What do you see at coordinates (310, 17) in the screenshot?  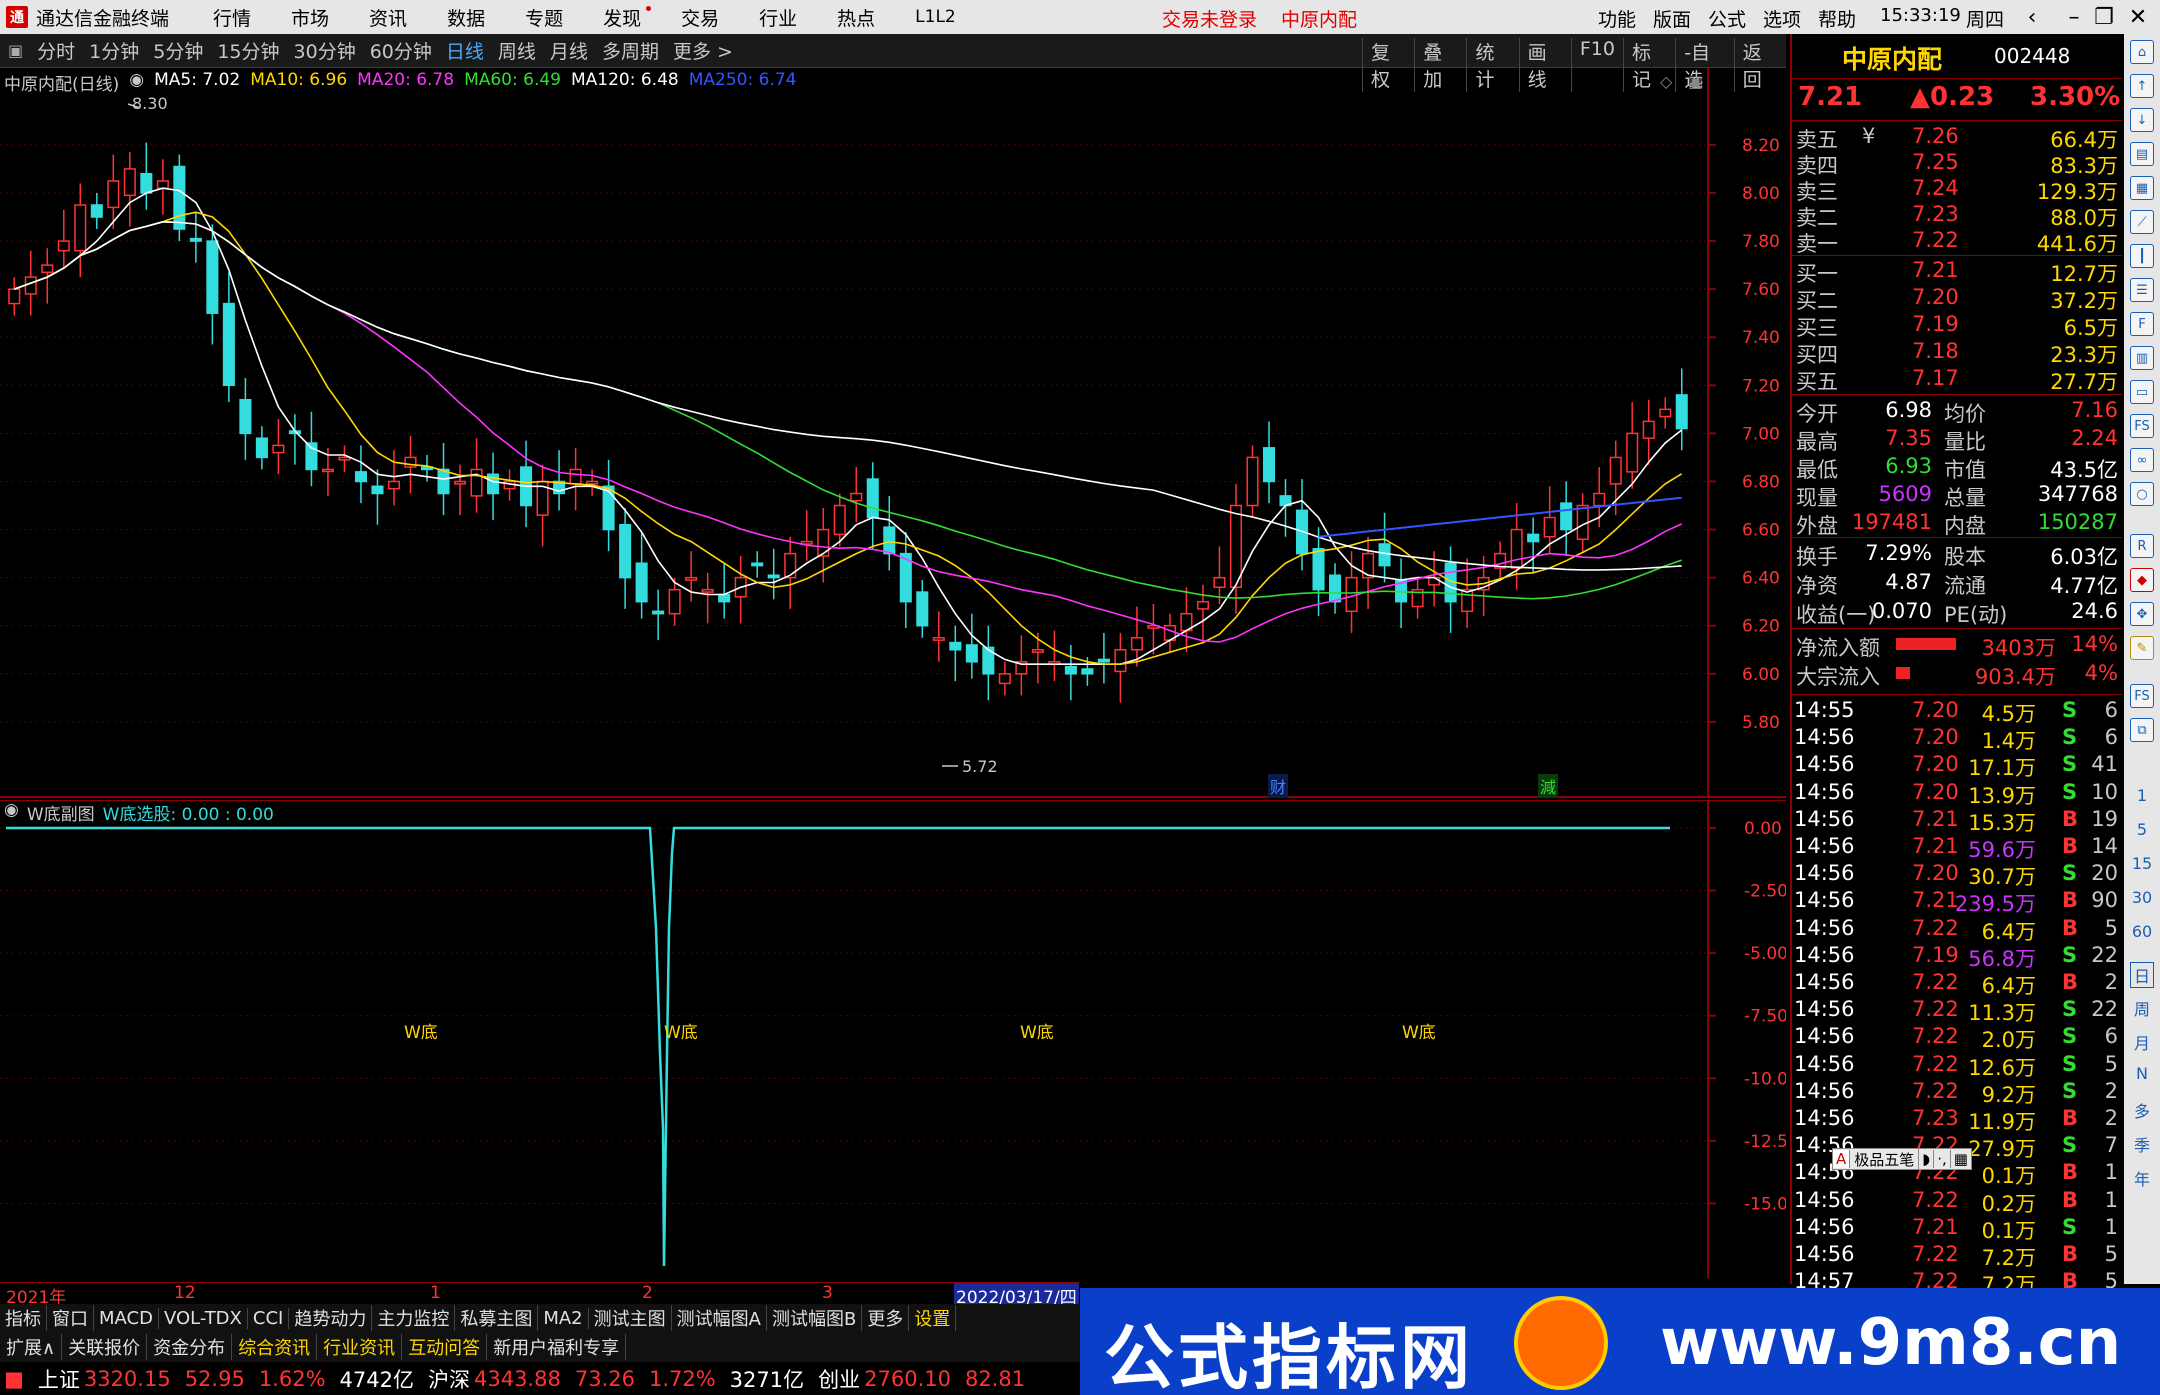 I see `menu-item-market: 市场` at bounding box center [310, 17].